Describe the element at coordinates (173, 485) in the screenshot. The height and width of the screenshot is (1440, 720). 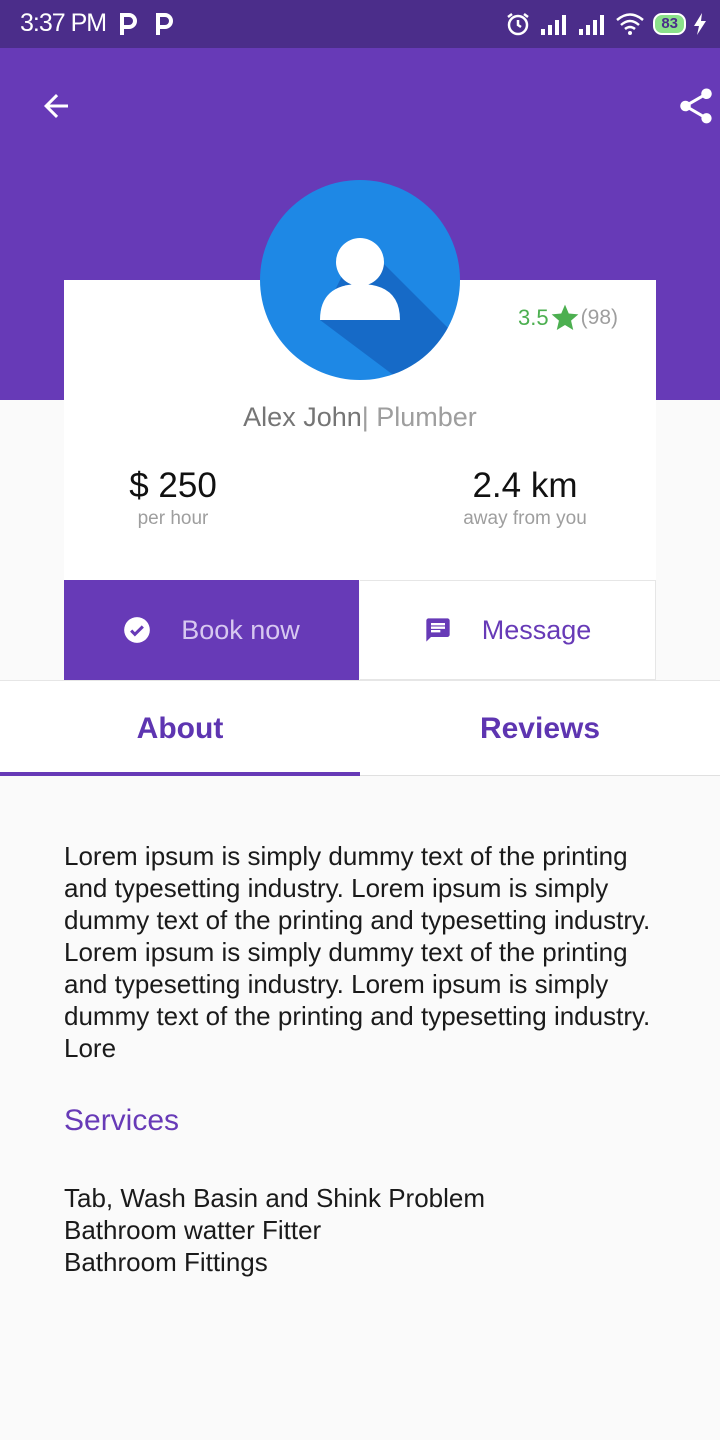
I see `price-value: $ 250` at that location.